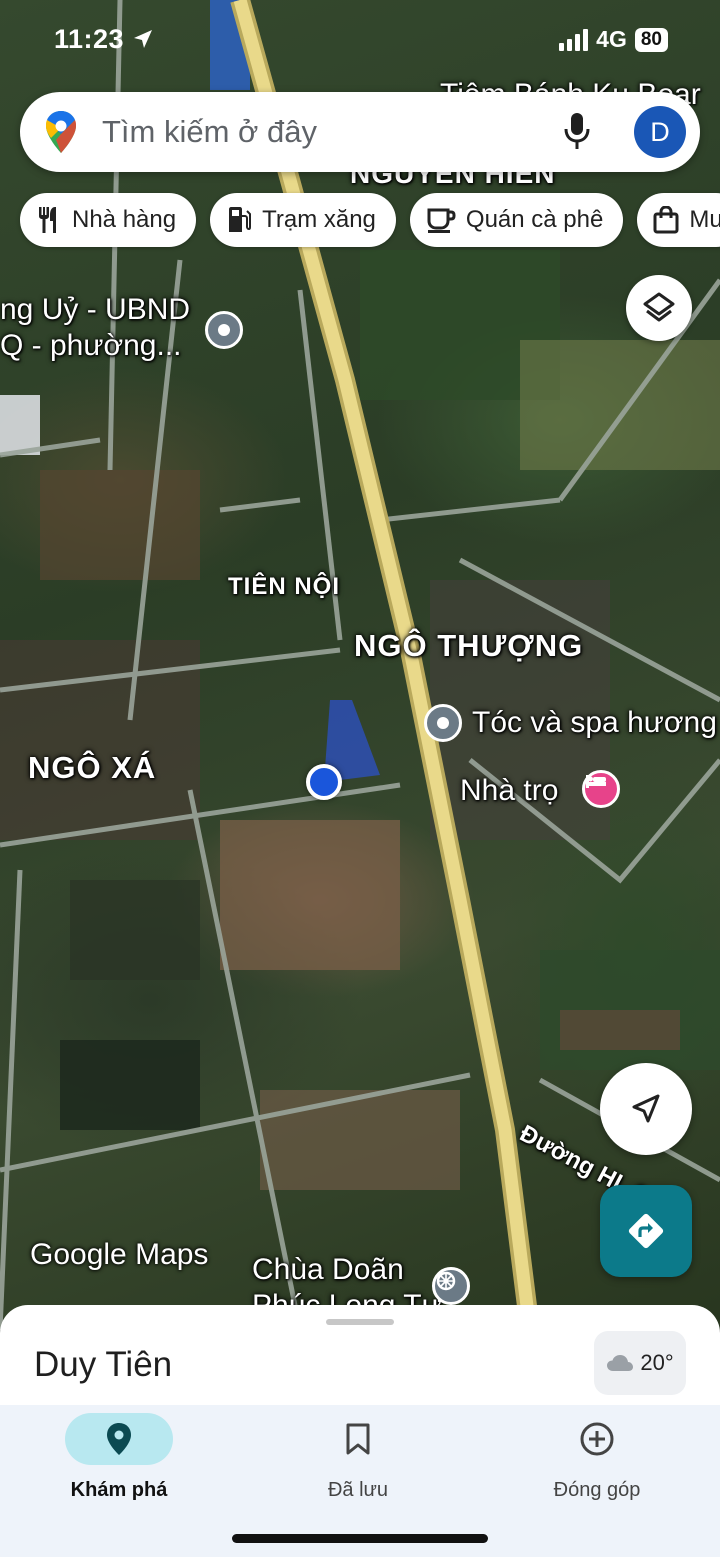 This screenshot has height=1557, width=720. What do you see at coordinates (666, 220) in the screenshot?
I see `shopping-bag-icon` at bounding box center [666, 220].